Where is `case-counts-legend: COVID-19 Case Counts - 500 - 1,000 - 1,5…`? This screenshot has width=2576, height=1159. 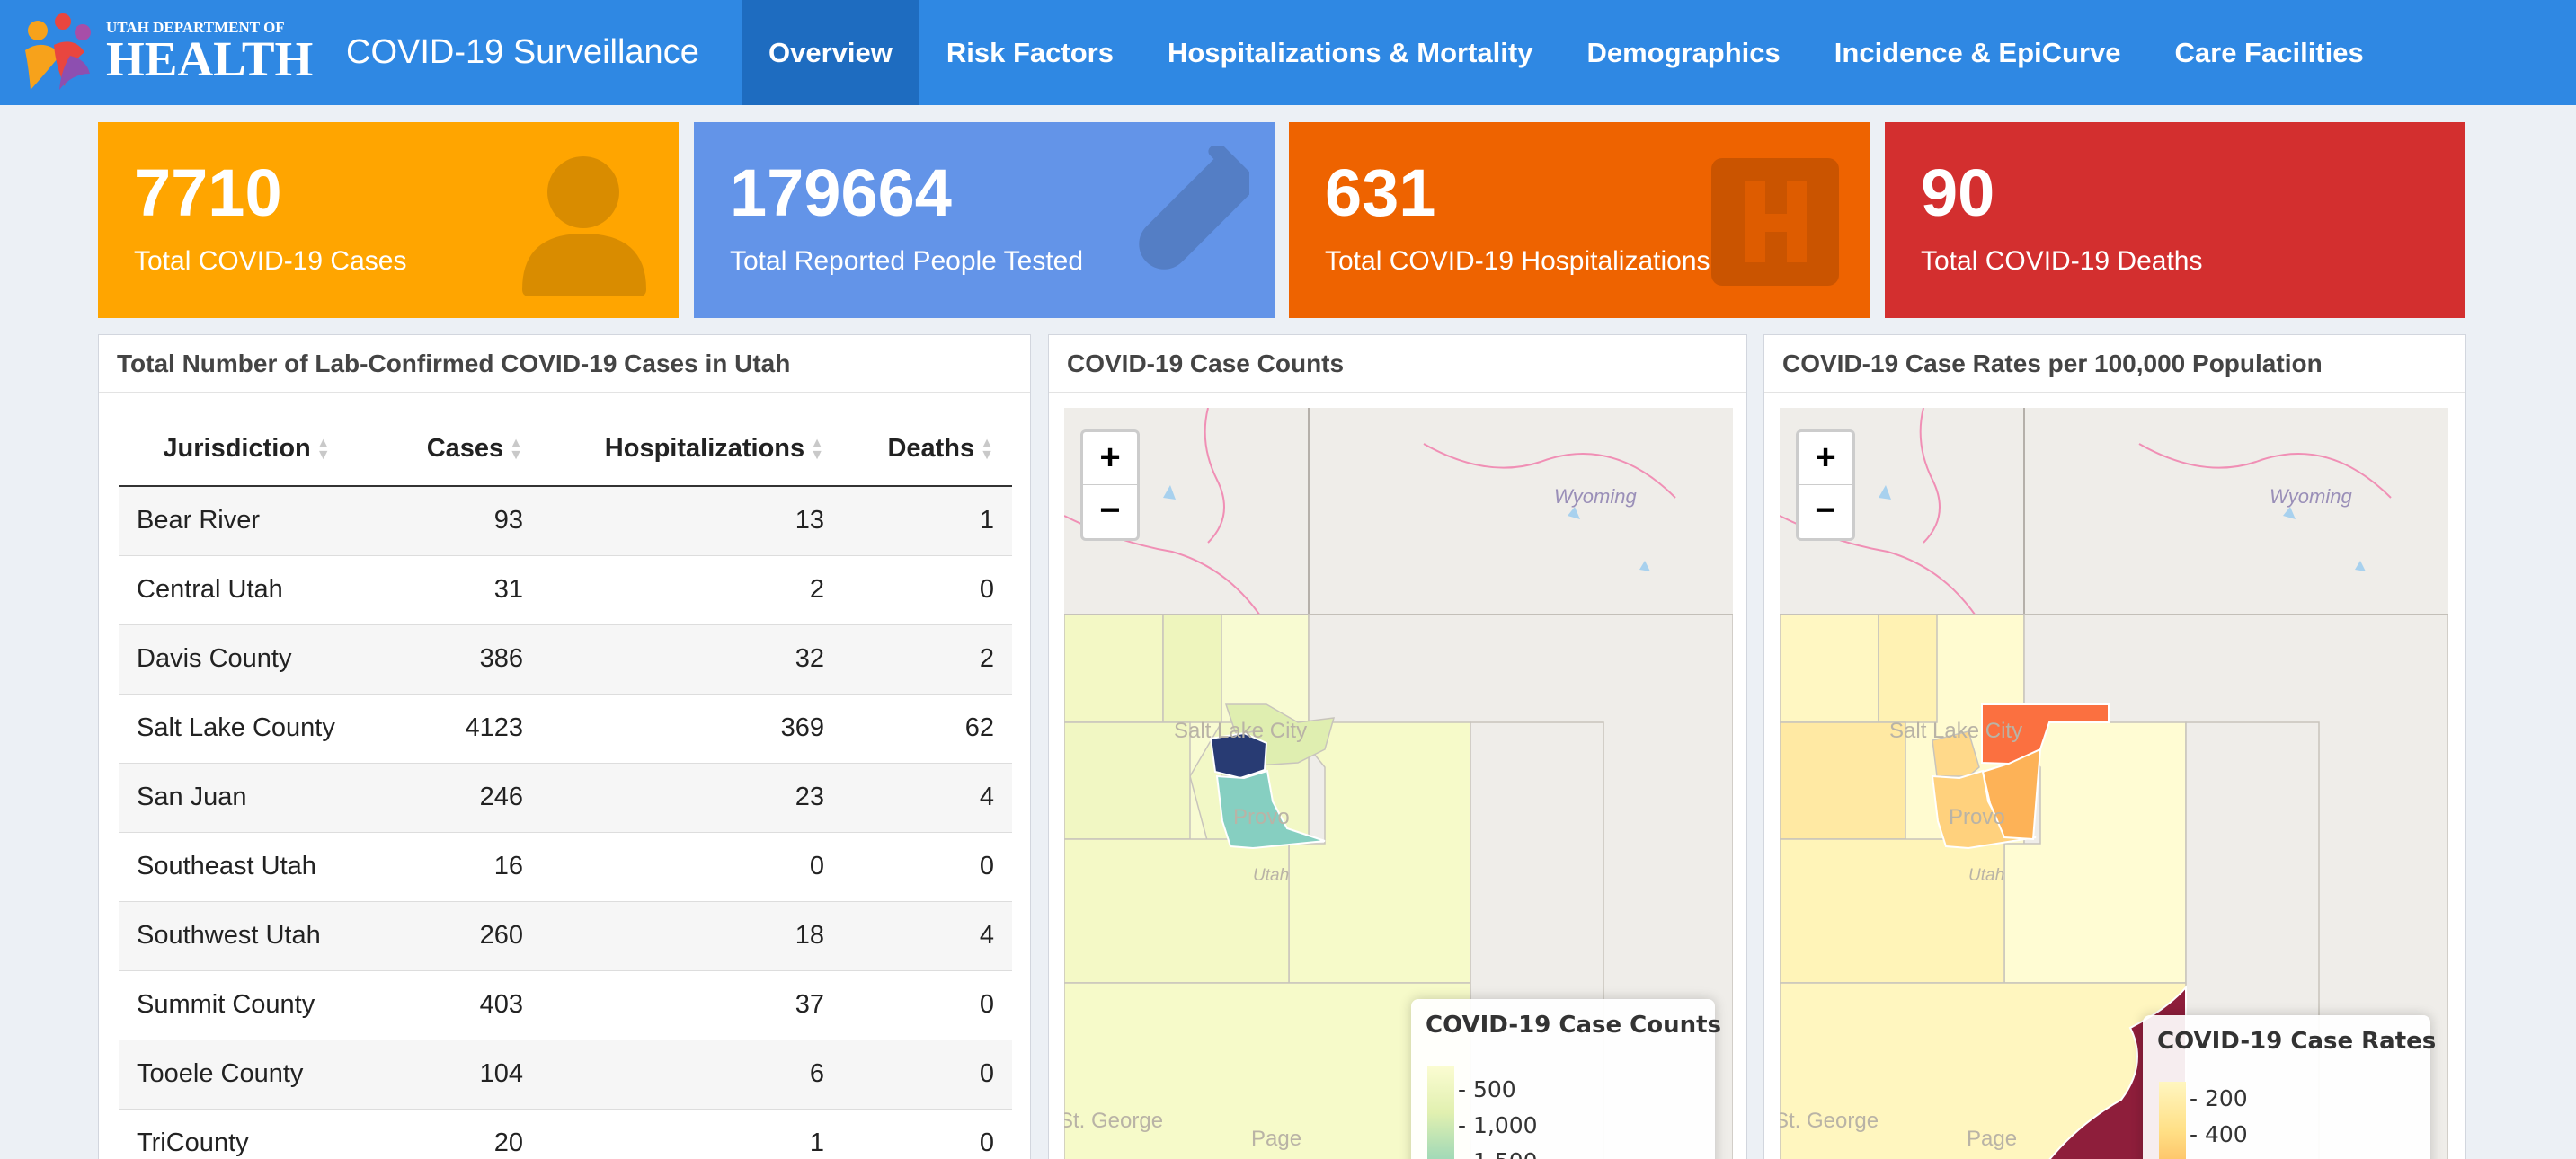 case-counts-legend: COVID-19 Case Counts - 500 - 1,000 - 1,5… is located at coordinates (1566, 1079).